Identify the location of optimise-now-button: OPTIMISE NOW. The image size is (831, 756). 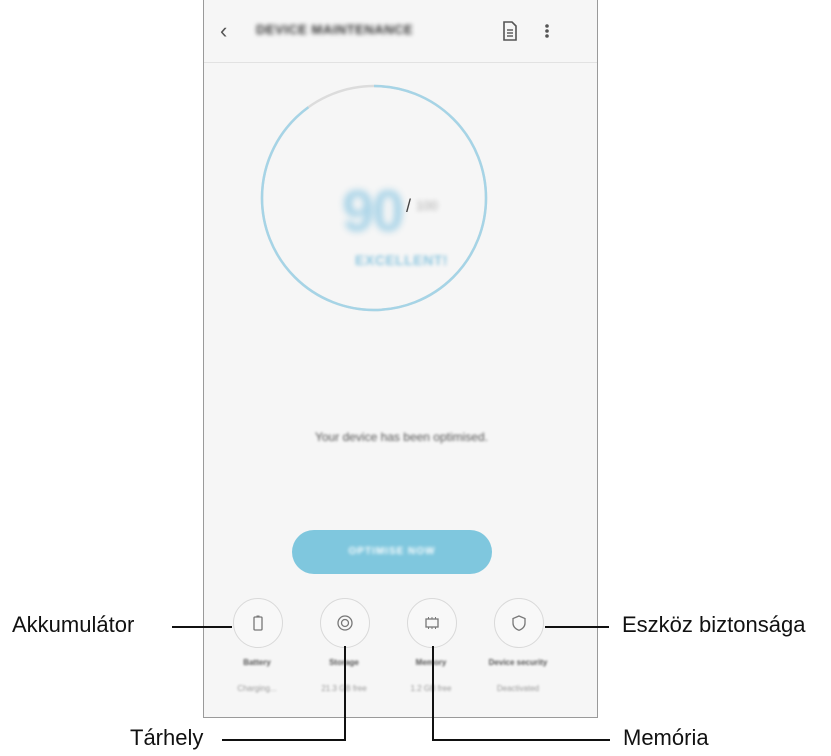
(392, 552).